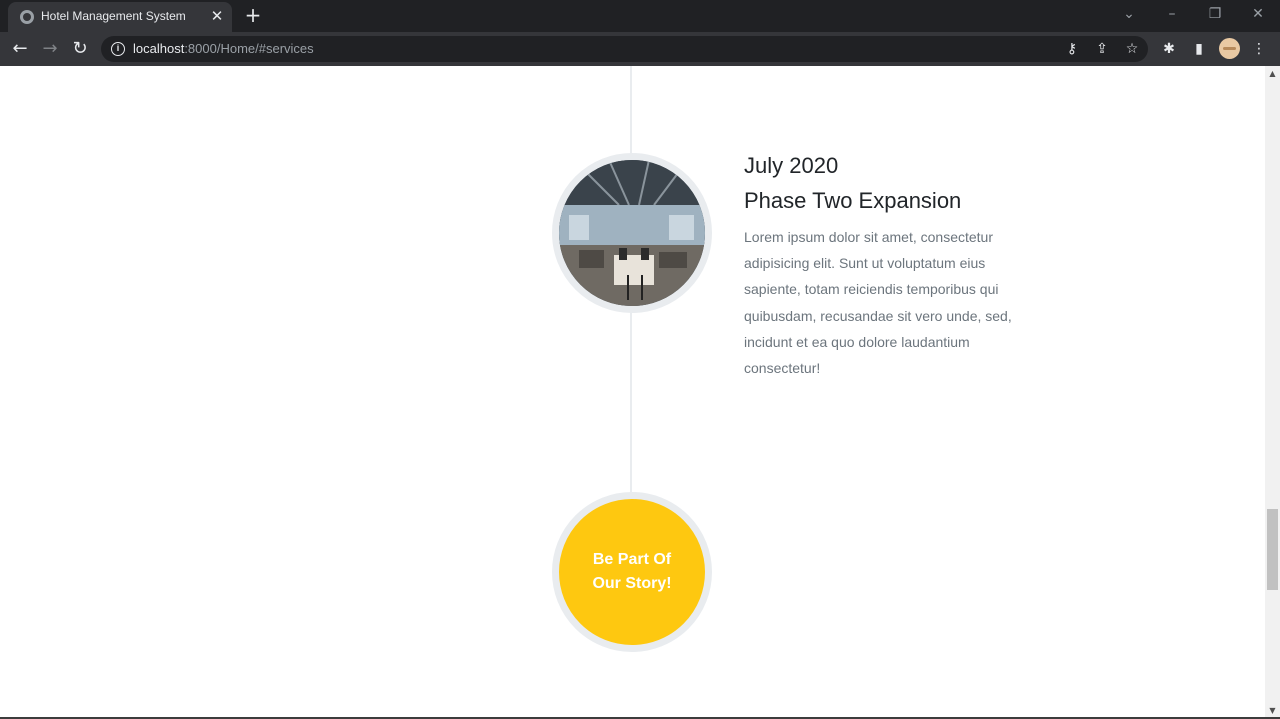 Image resolution: width=1280 pixels, height=719 pixels. I want to click on extensions-icon: ✱, so click(1169, 49).